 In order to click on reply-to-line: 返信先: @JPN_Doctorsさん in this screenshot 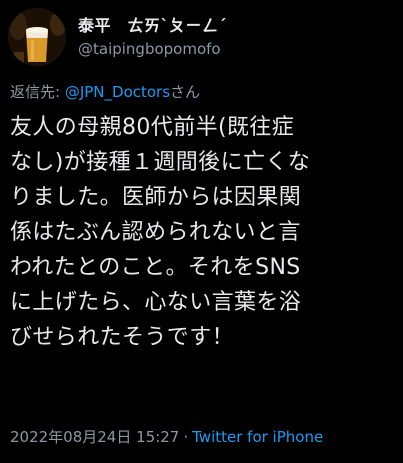, I will do `click(105, 92)`.